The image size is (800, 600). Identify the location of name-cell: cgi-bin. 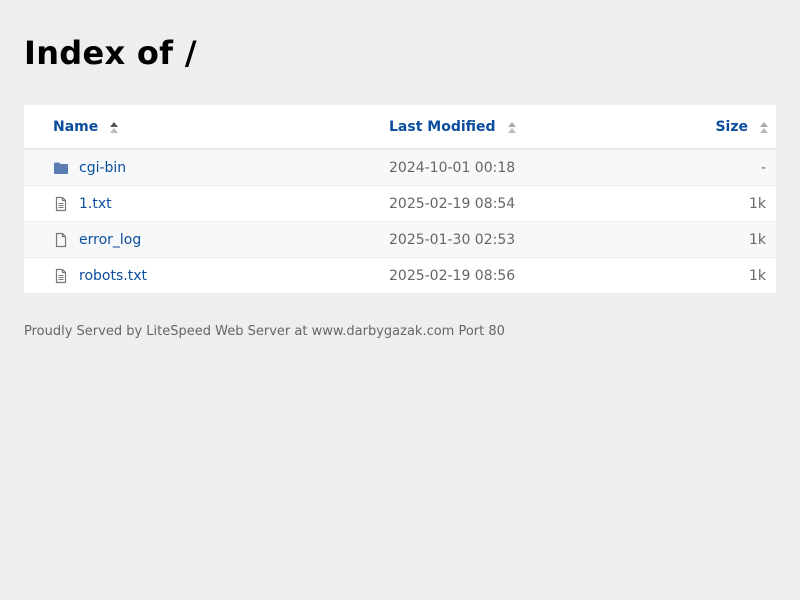
(89, 167).